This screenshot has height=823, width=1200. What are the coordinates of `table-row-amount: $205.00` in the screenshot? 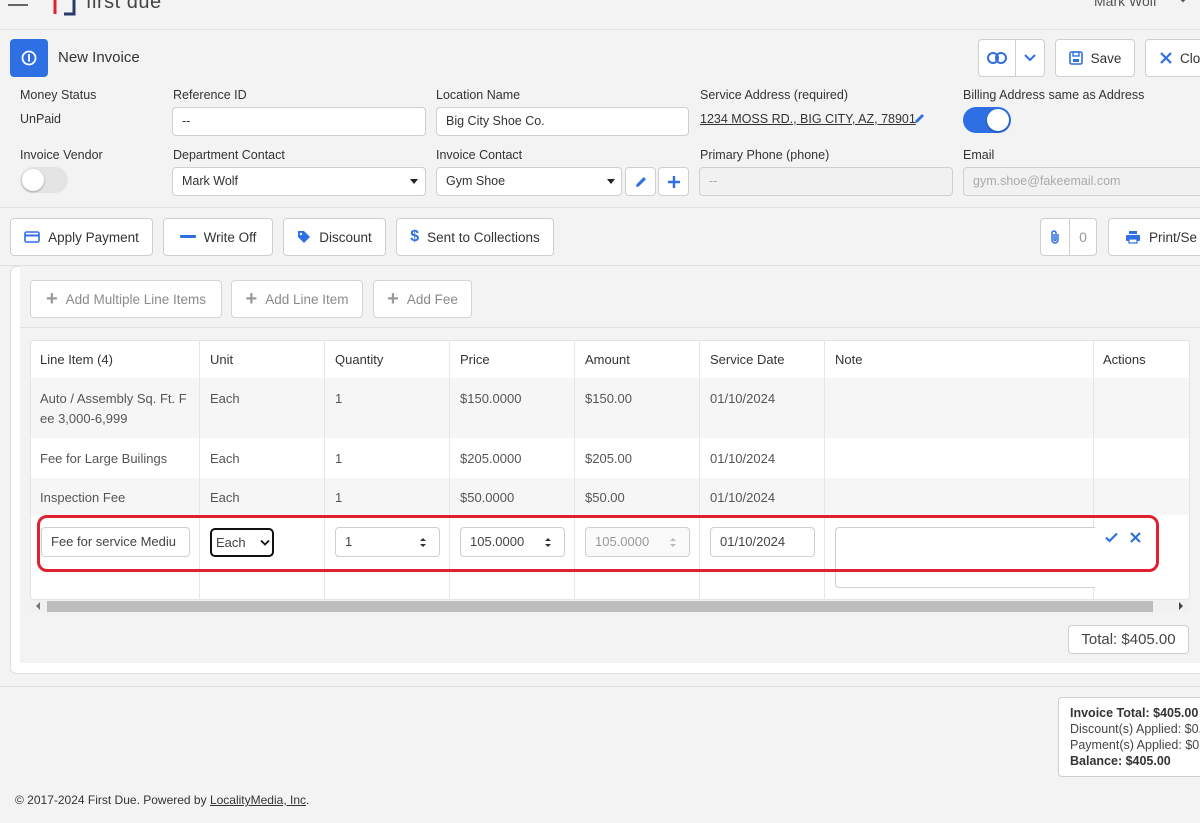 It's located at (608, 458).